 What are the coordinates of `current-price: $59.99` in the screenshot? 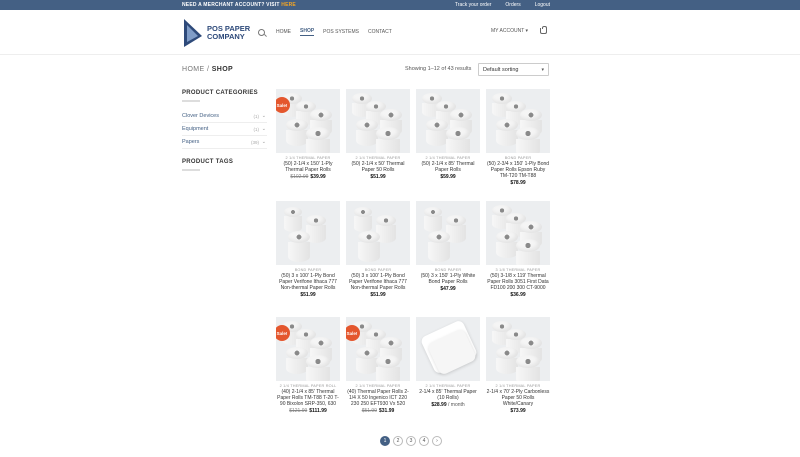 It's located at (448, 177).